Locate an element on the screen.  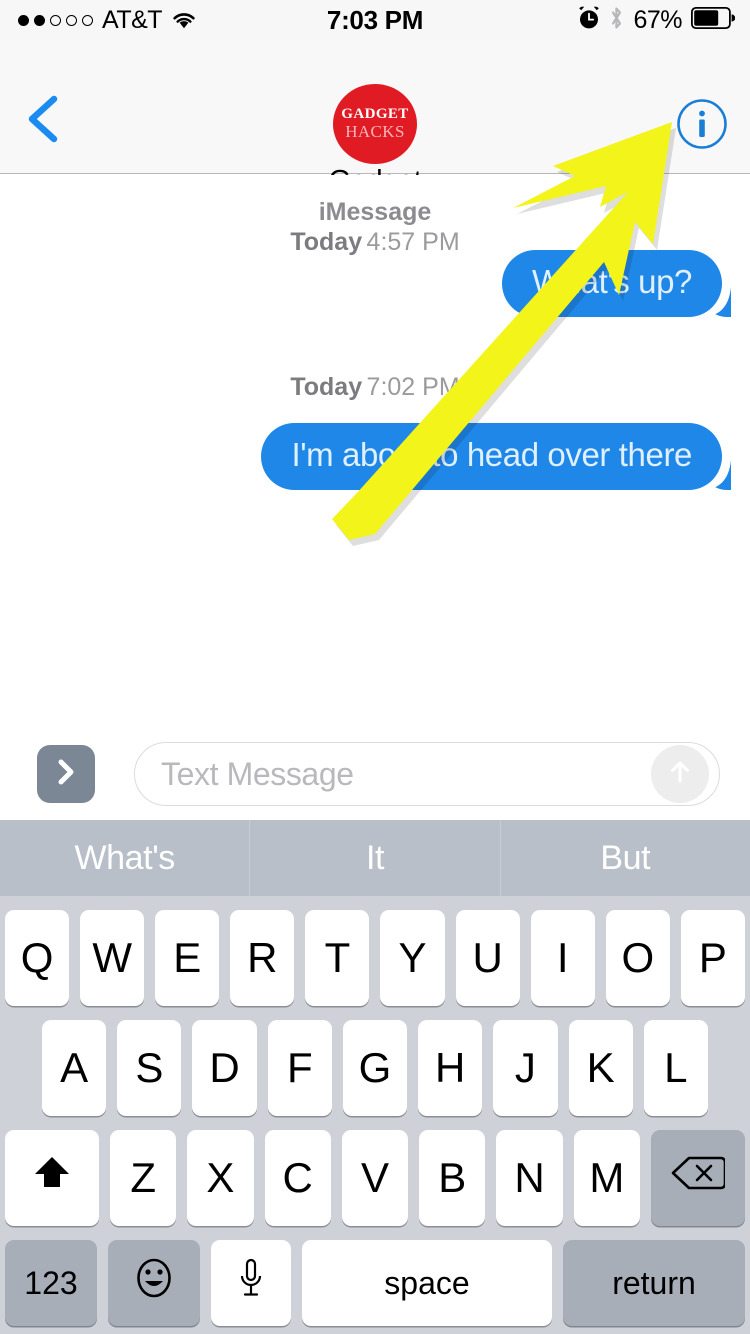
key-e: E is located at coordinates (187, 958).